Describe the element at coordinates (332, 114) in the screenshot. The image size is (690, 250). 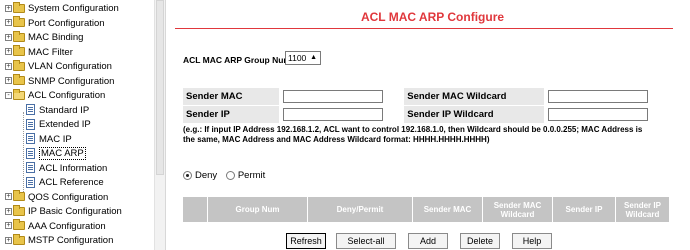
I see `sender-ip-input` at that location.